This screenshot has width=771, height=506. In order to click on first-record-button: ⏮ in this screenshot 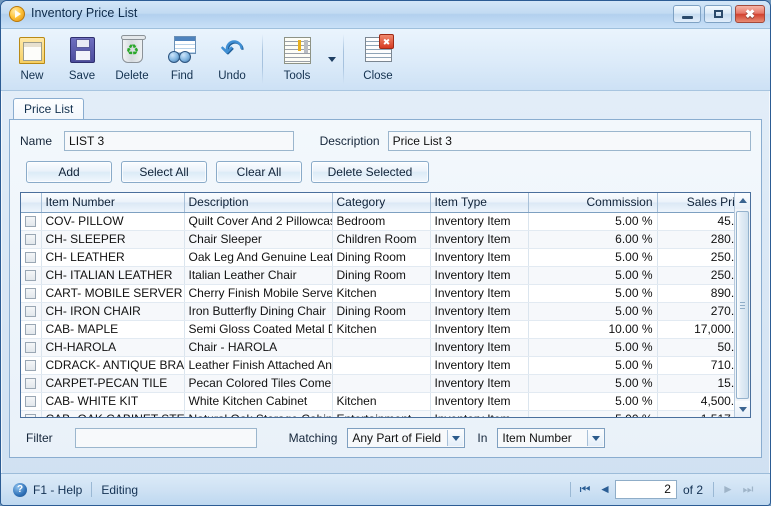, I will do `click(585, 490)`.